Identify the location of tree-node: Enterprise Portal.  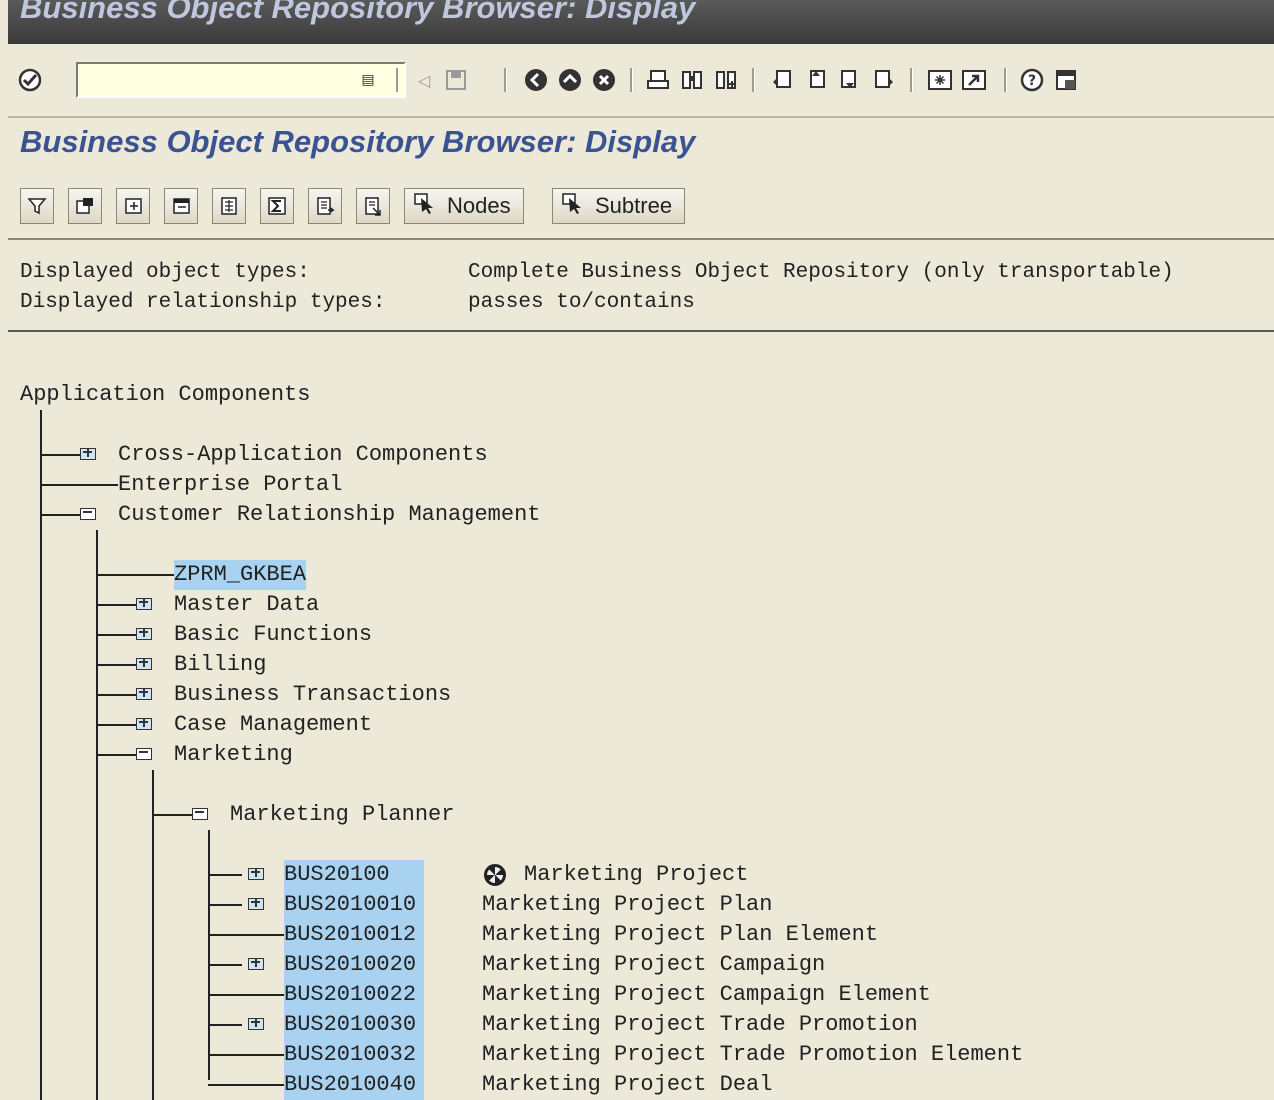
(230, 485).